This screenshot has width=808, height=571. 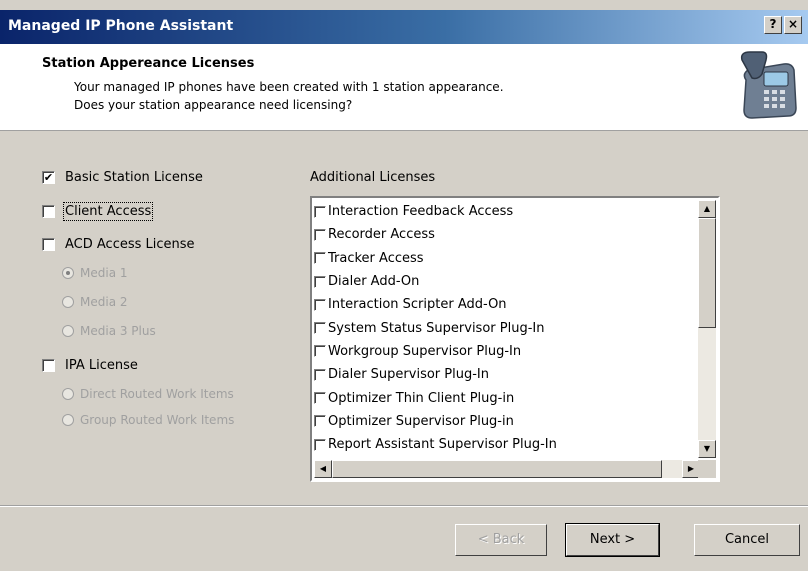 I want to click on scroll-left-icon: ◀, so click(x=323, y=469).